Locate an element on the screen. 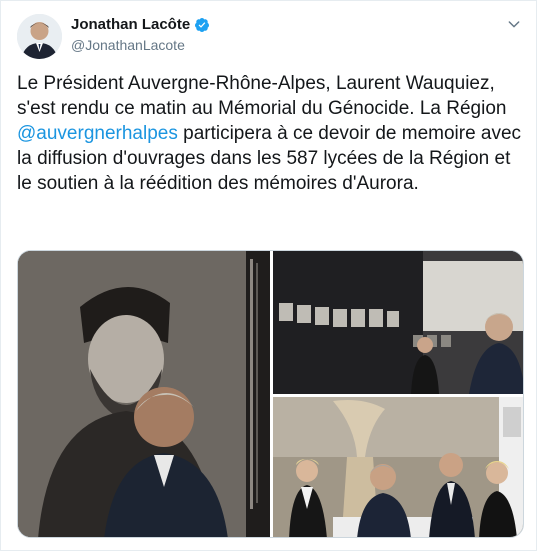 This screenshot has width=537, height=551. author-handle: @JonathanLacote is located at coordinates (128, 45).